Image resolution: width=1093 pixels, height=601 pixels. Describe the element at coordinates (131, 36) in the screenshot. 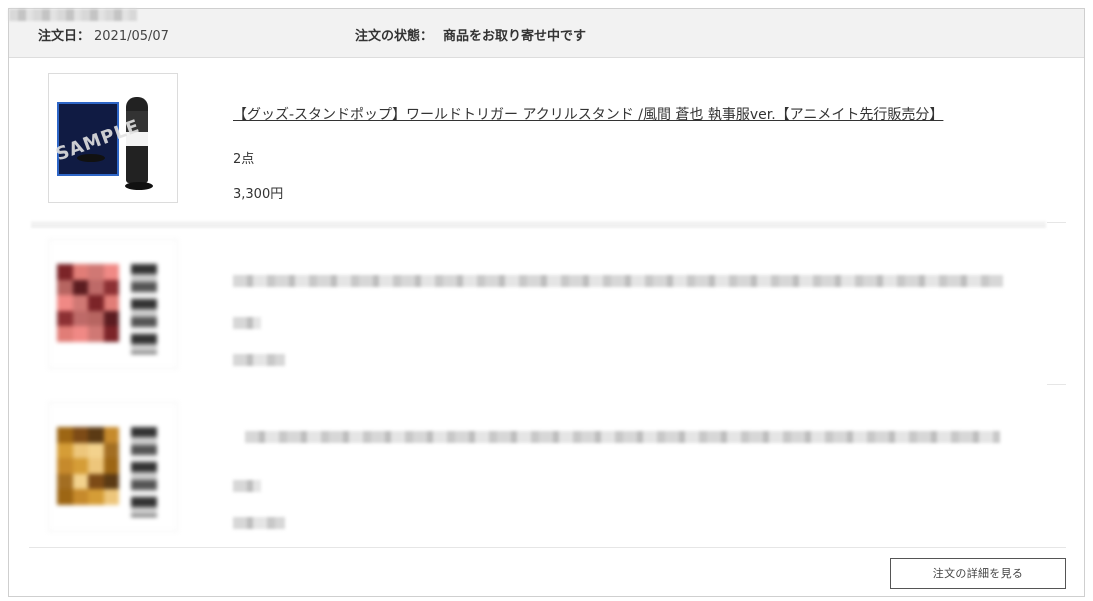

I see `order-date-value: 2021/05/07` at that location.